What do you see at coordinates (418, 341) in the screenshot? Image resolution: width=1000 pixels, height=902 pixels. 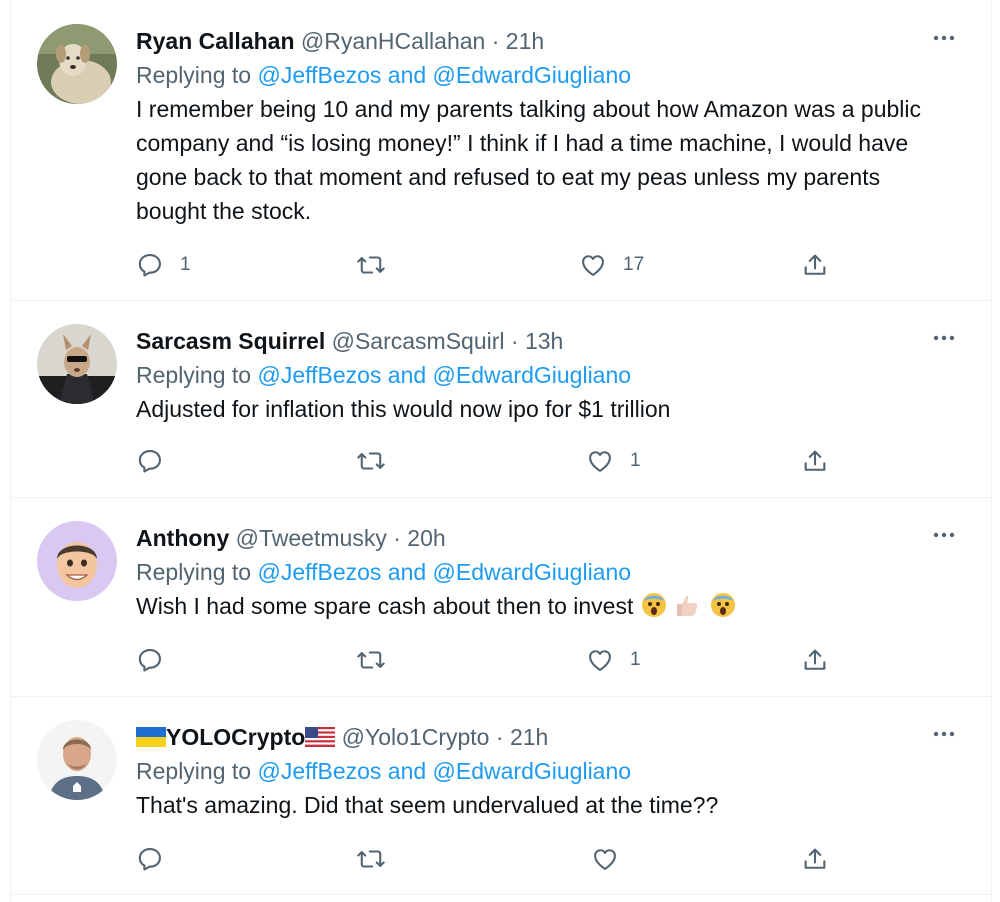 I see `handle: @SarcasmSquirl` at bounding box center [418, 341].